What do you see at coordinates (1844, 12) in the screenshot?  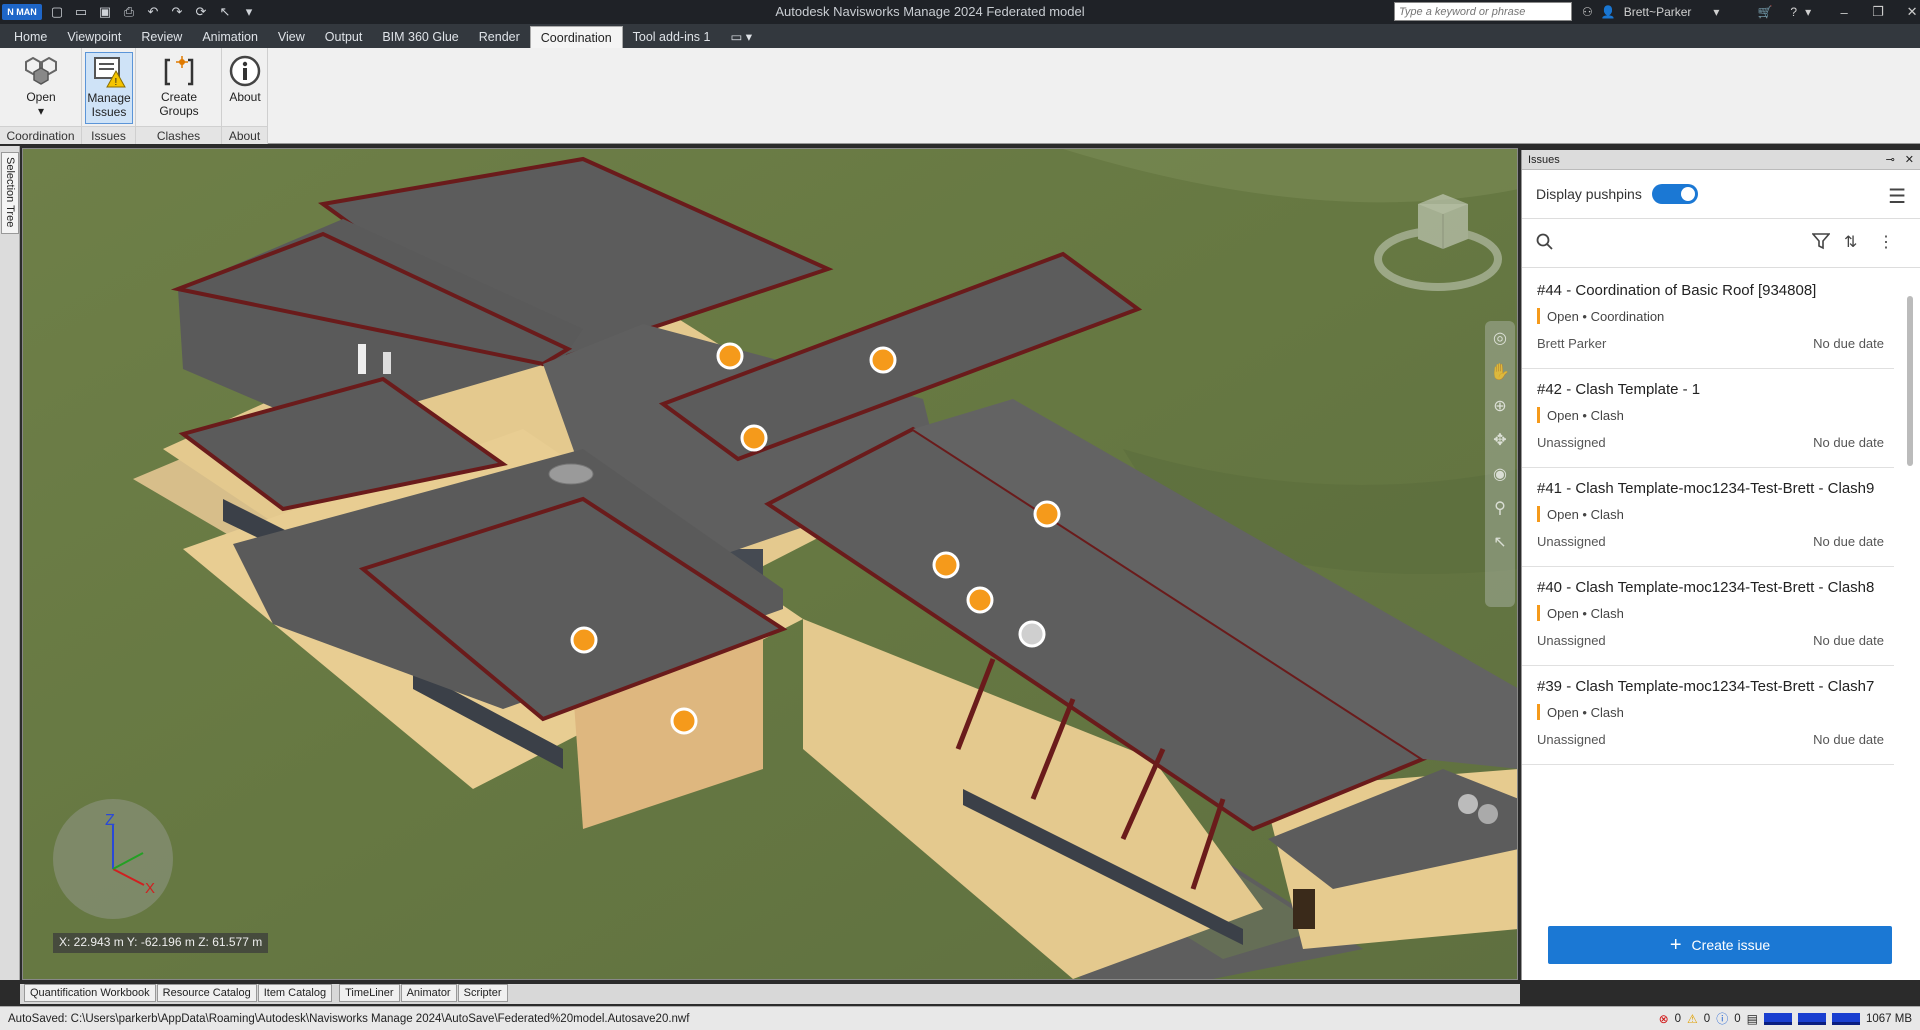 I see `minimize-button: –` at bounding box center [1844, 12].